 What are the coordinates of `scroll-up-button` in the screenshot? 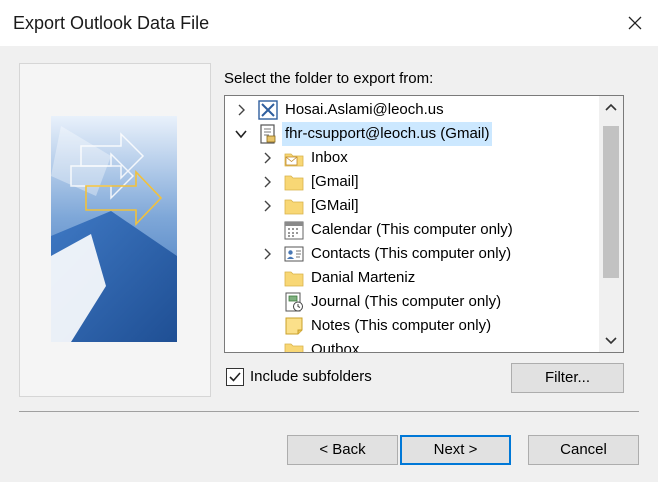 It's located at (611, 108).